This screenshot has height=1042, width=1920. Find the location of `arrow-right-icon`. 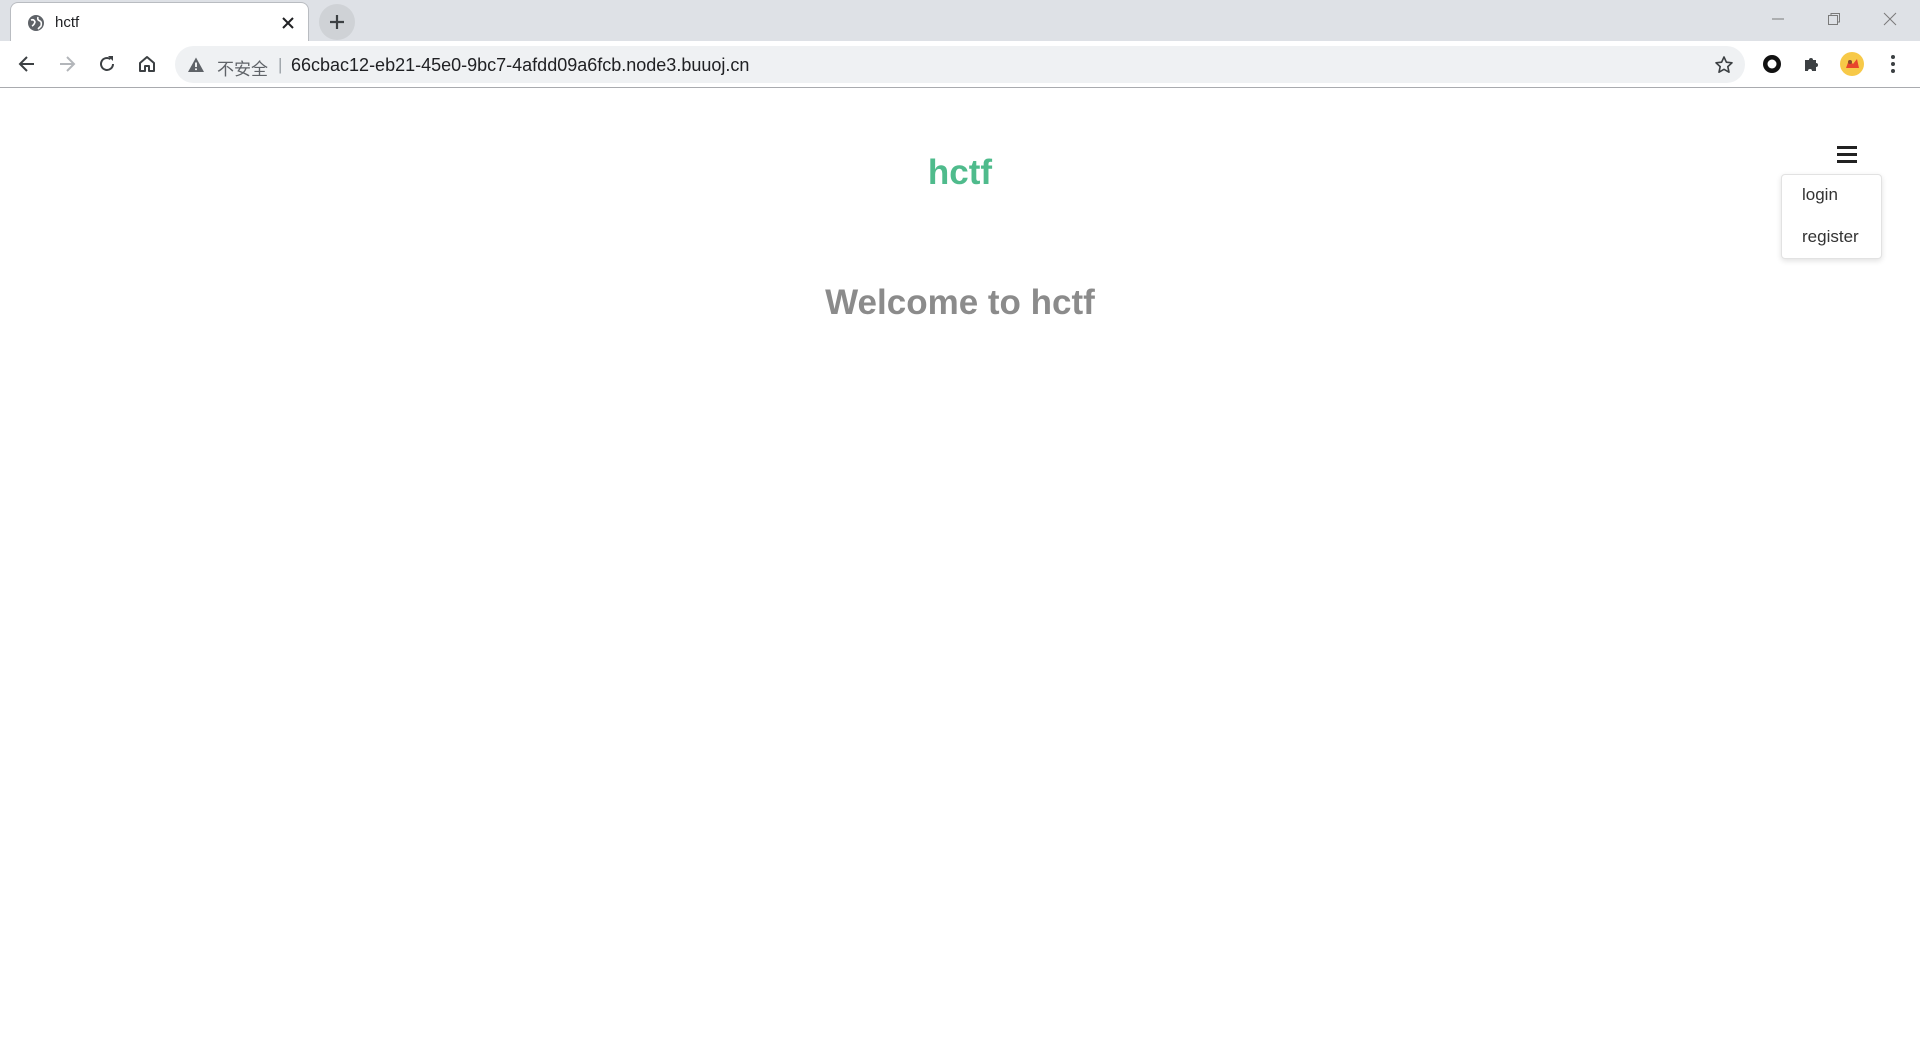

arrow-right-icon is located at coordinates (68, 64).